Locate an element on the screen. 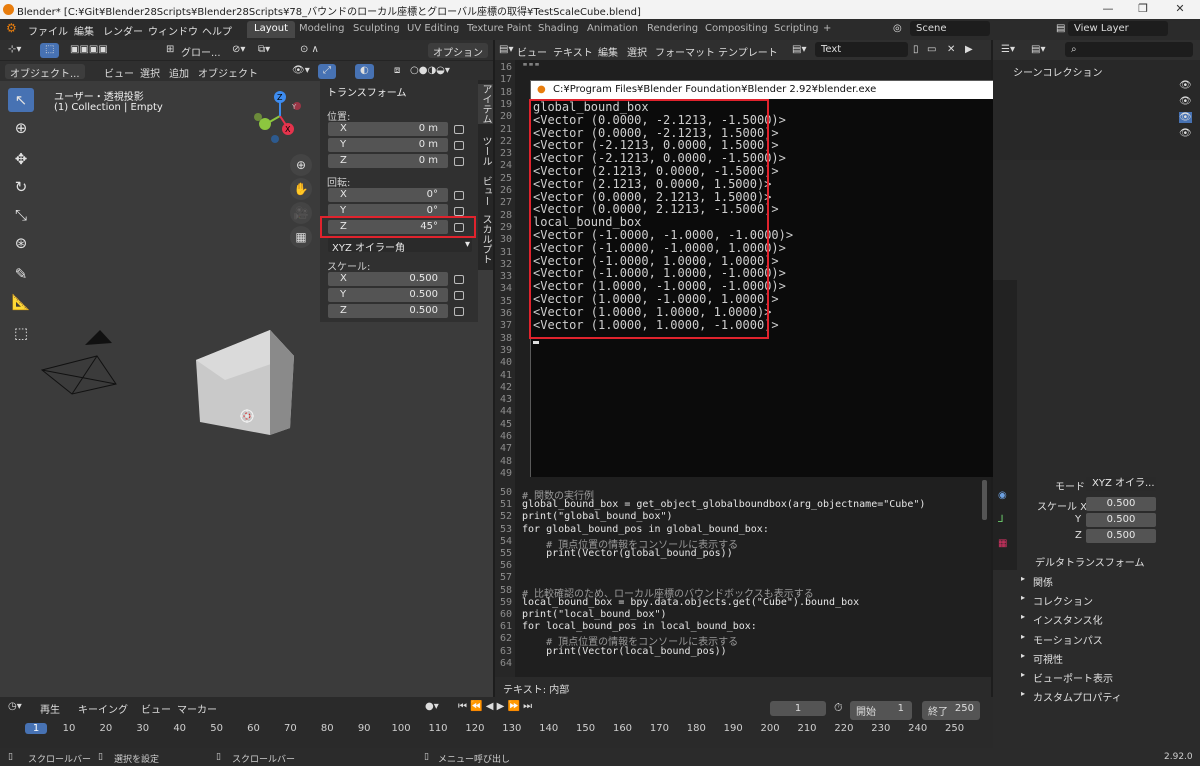  outliner-display-icon: ▤▾ is located at coordinates (1038, 49).